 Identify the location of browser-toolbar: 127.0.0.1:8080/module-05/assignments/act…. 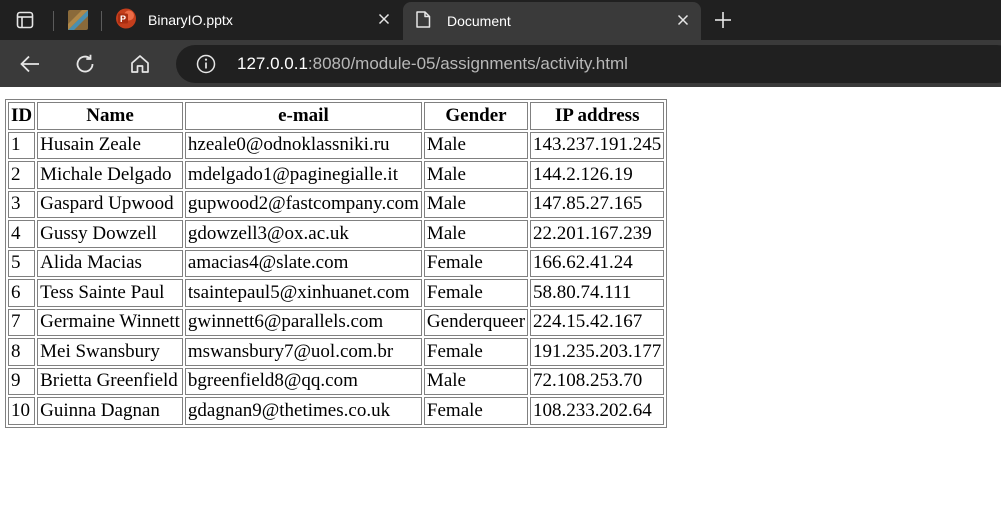
(500, 63).